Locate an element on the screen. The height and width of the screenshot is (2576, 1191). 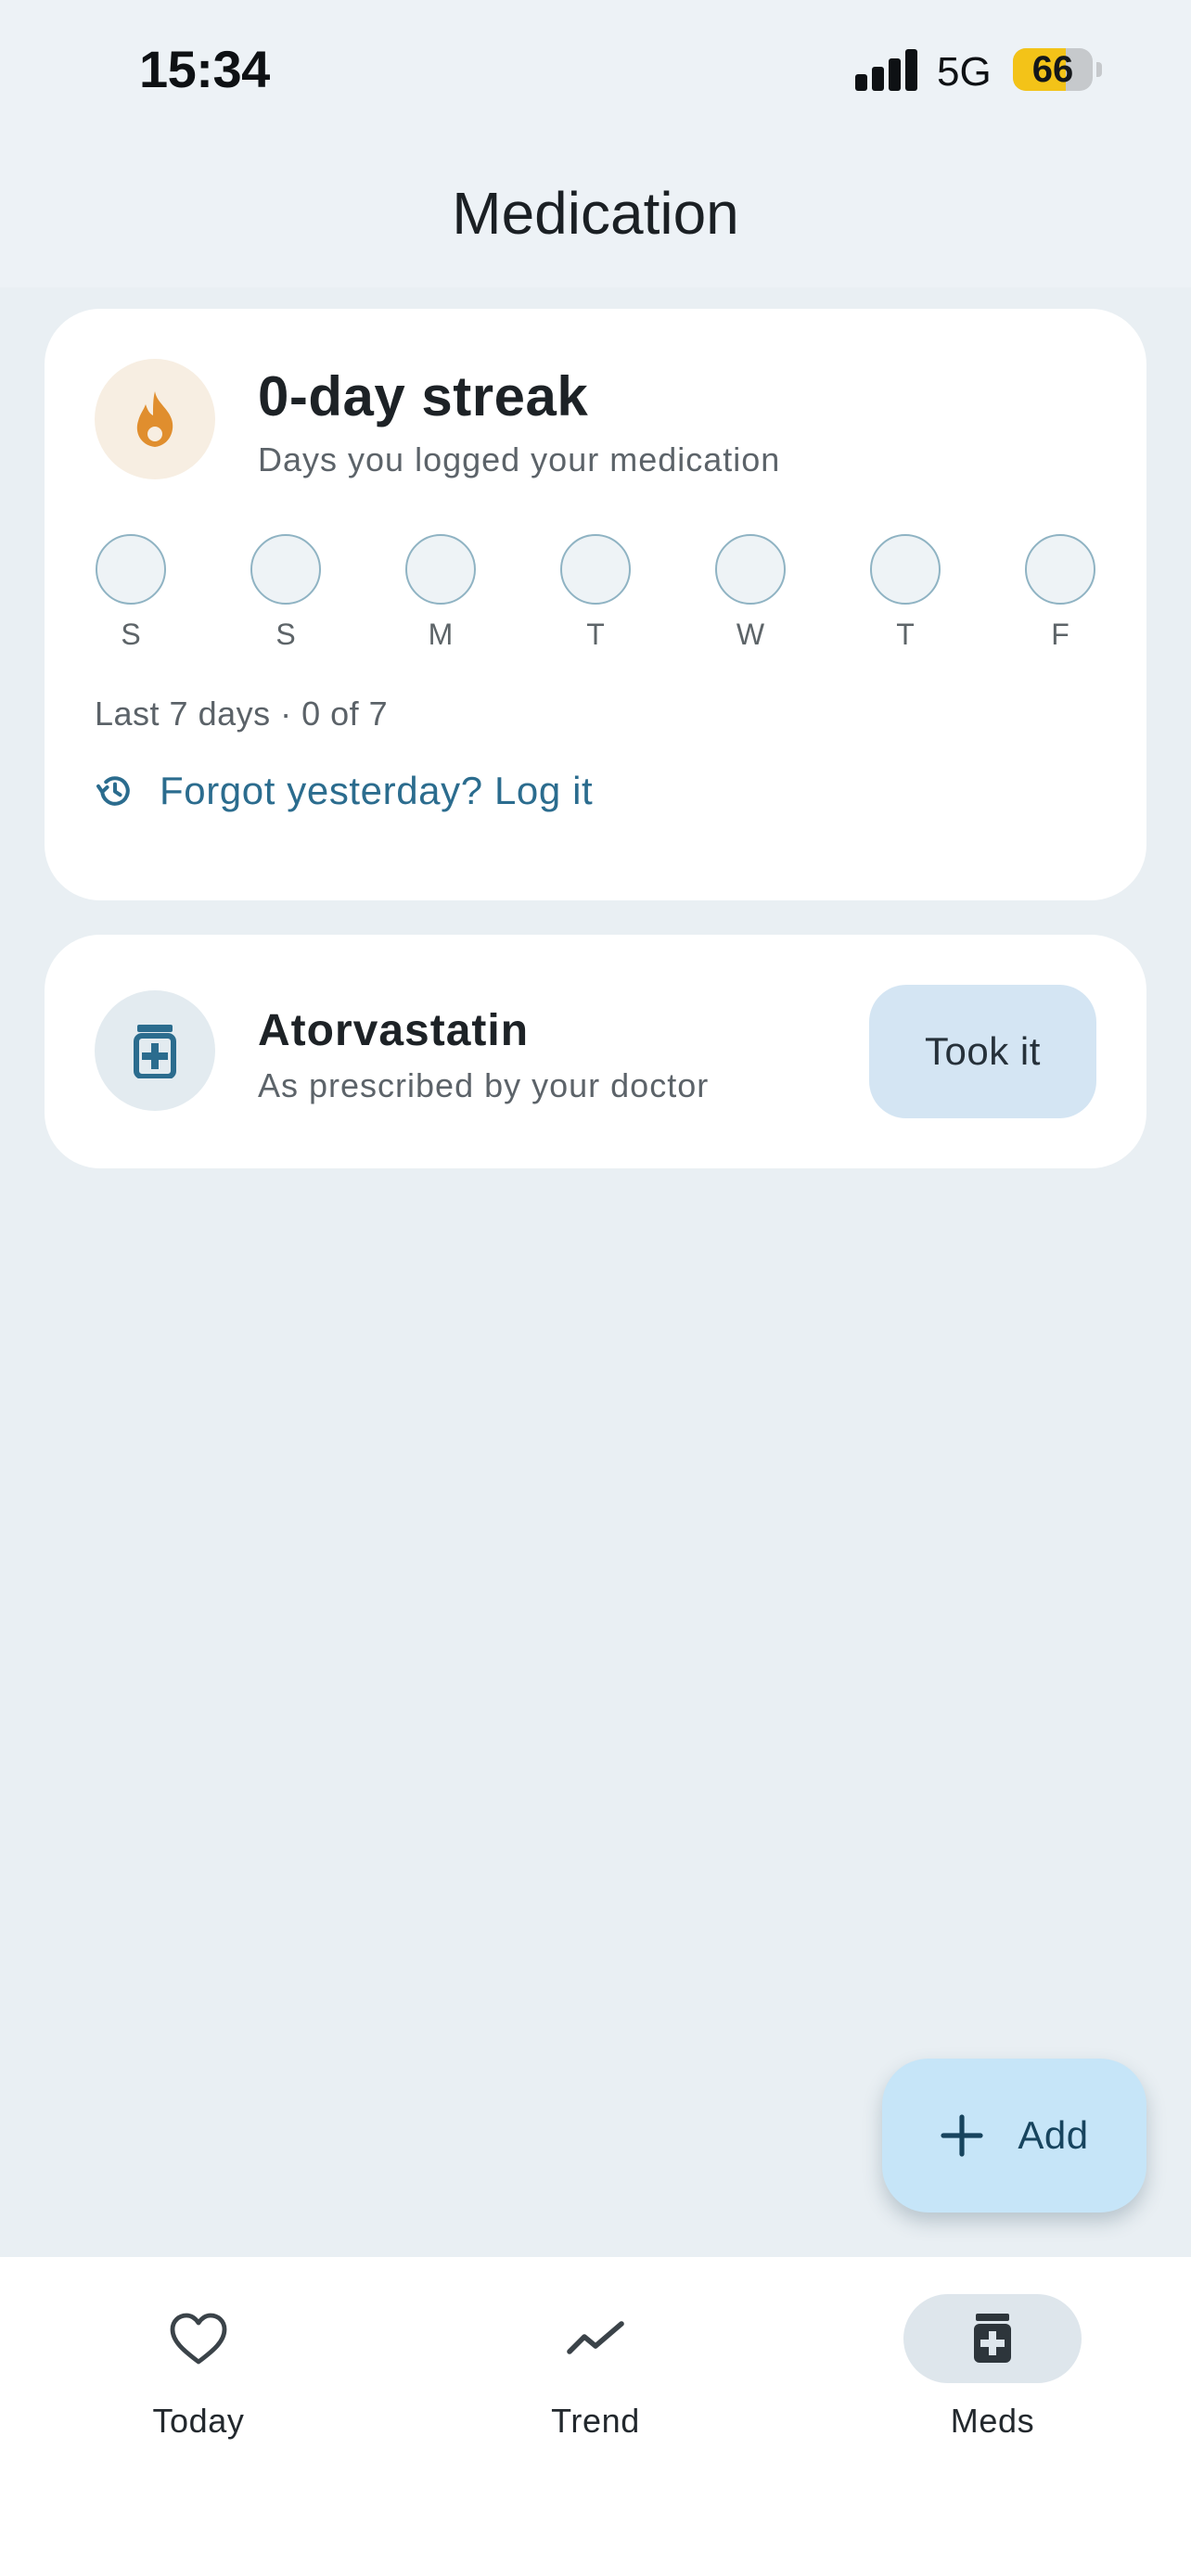
took-it-button: Took it is located at coordinates (982, 1051).